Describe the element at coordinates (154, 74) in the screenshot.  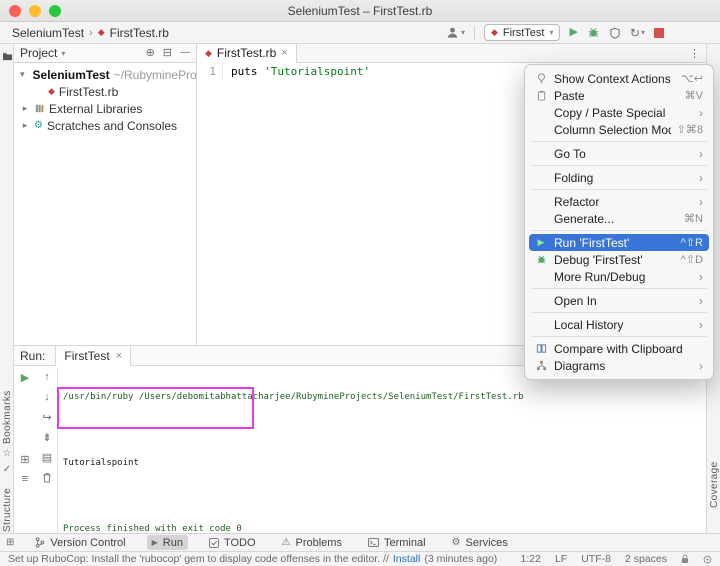
I see `project-root-path: ~/RubymineProj` at that location.